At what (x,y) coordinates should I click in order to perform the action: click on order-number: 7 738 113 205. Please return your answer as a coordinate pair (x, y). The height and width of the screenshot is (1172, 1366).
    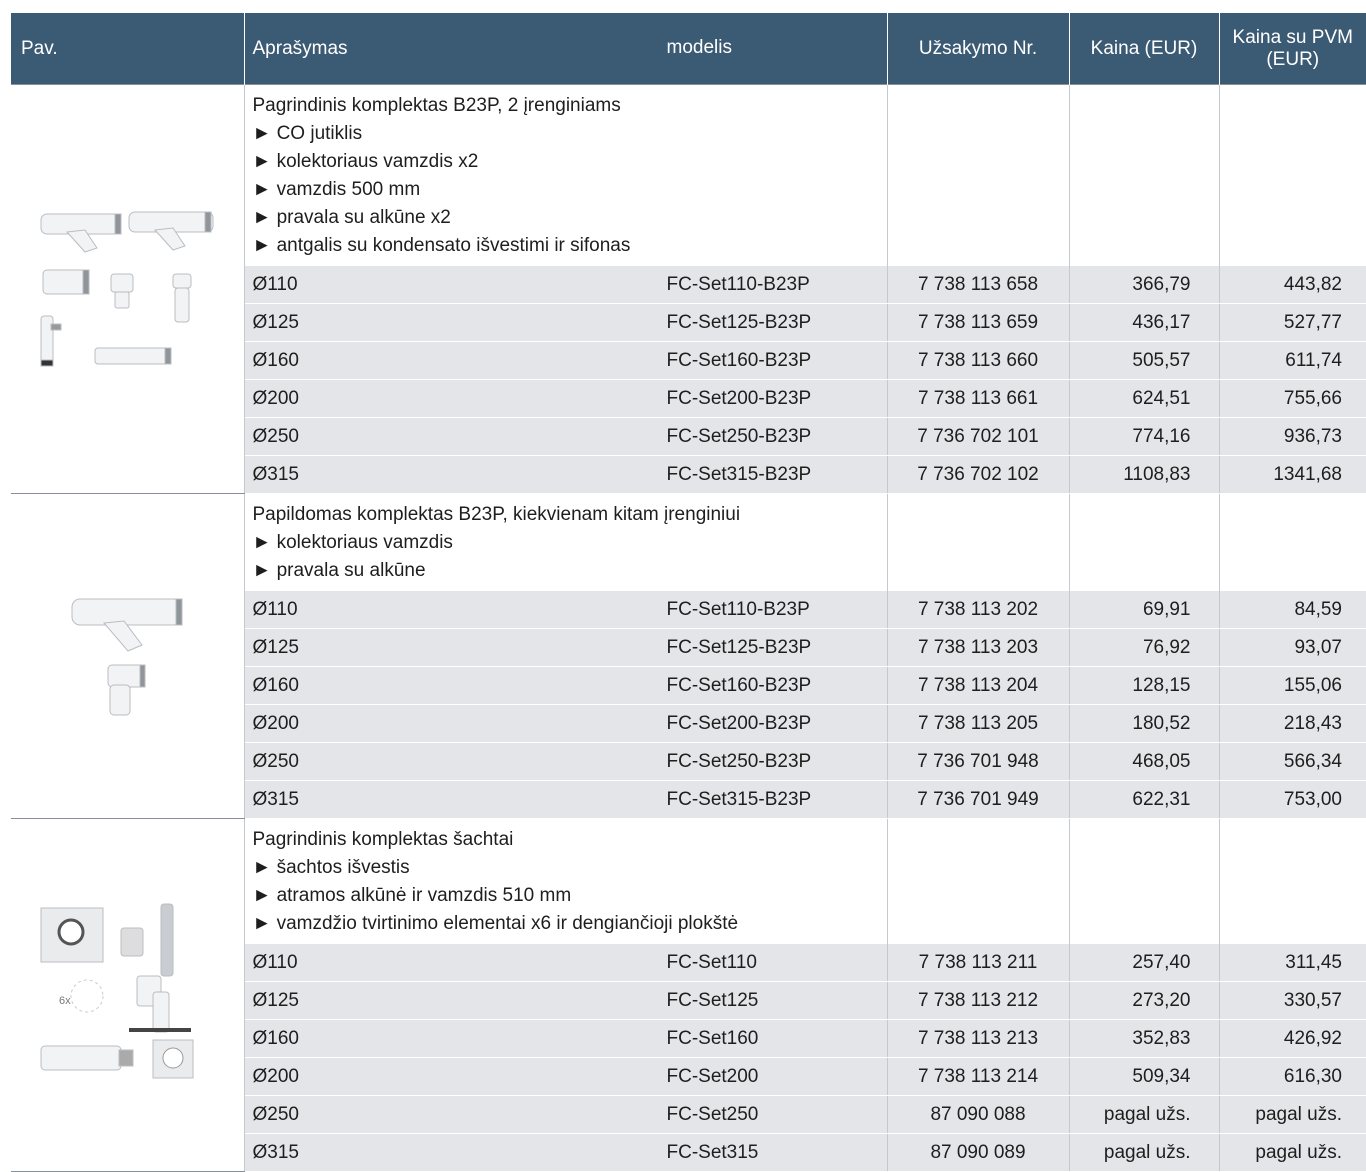
    Looking at the image, I should click on (977, 723).